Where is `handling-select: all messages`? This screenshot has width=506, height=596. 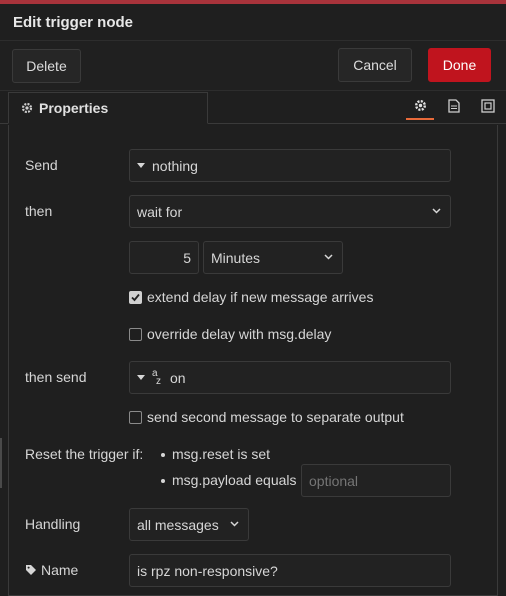 handling-select: all messages is located at coordinates (189, 524).